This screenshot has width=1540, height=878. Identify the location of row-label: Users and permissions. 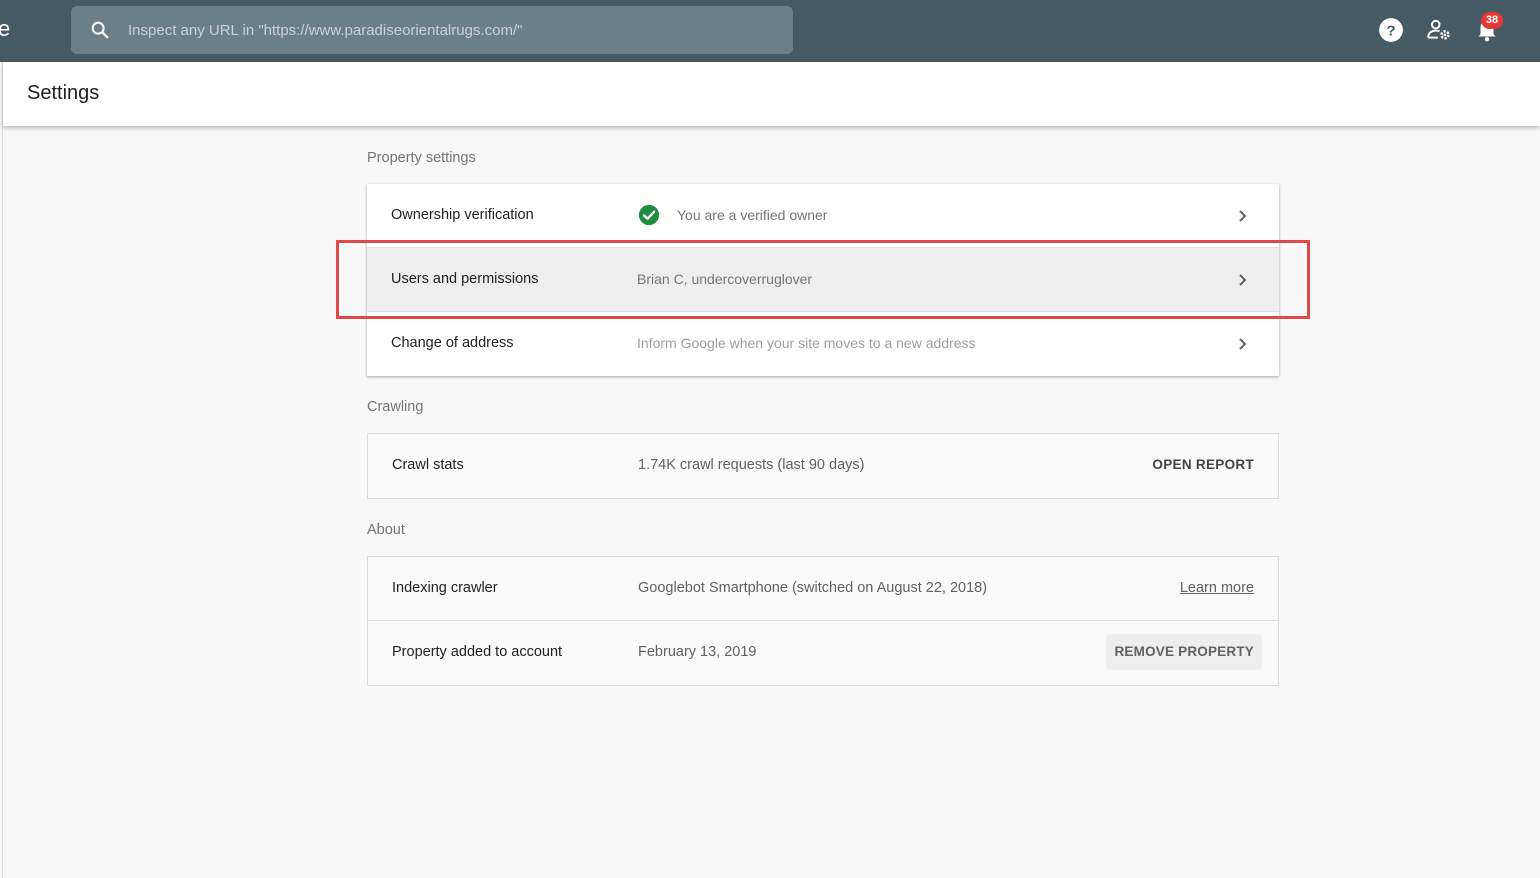
(465, 279).